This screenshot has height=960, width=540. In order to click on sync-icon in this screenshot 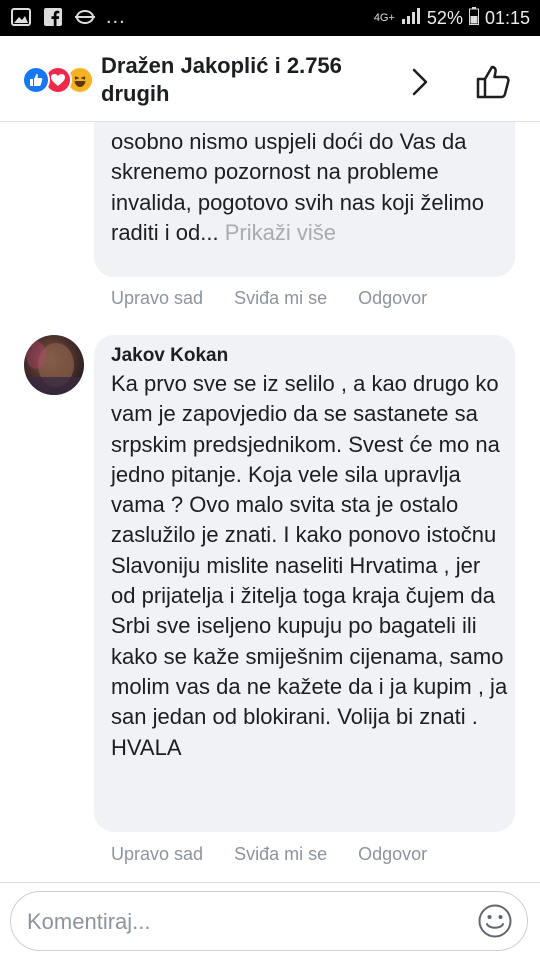, I will do `click(85, 17)`.